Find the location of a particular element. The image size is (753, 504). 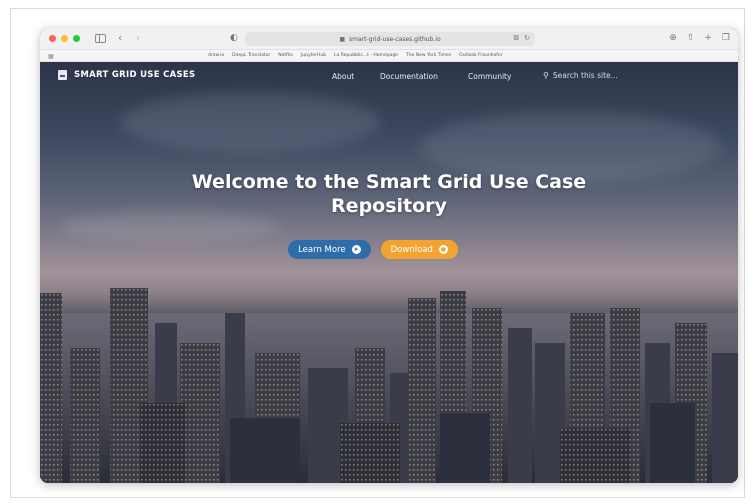

nav-link-documentation: Documentation is located at coordinates (409, 76).